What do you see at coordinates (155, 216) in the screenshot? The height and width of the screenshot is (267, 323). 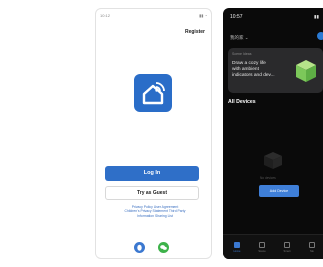 I see `policy-link-line: Information Sharing List` at bounding box center [155, 216].